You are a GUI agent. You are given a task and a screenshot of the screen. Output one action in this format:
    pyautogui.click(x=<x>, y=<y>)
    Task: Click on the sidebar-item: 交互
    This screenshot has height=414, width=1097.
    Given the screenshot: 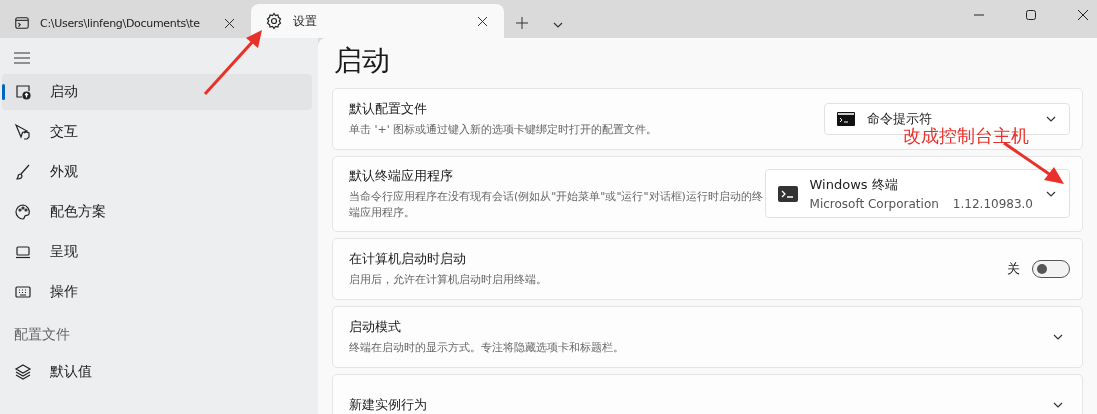 What is the action you would take?
    pyautogui.click(x=157, y=132)
    